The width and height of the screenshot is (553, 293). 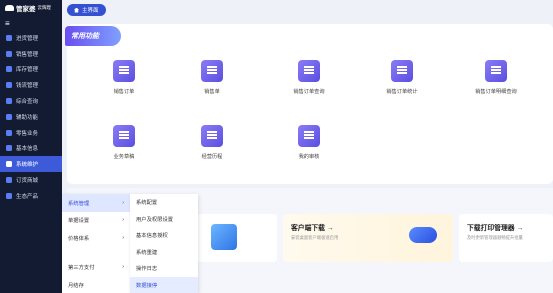 I want to click on print-manager-card: 下载打印管理器 → 及时更新管理器顺畅提升批量, so click(x=506, y=238).